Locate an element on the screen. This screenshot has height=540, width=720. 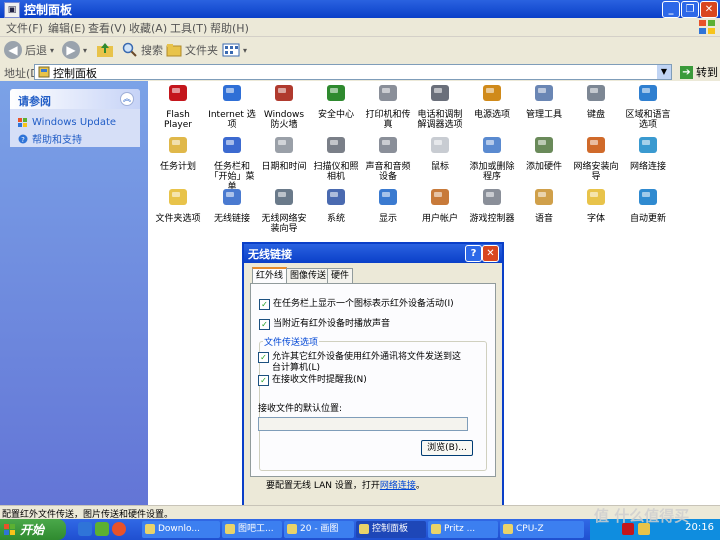
menu-tools: 工具(T) is located at coordinates (188, 28).